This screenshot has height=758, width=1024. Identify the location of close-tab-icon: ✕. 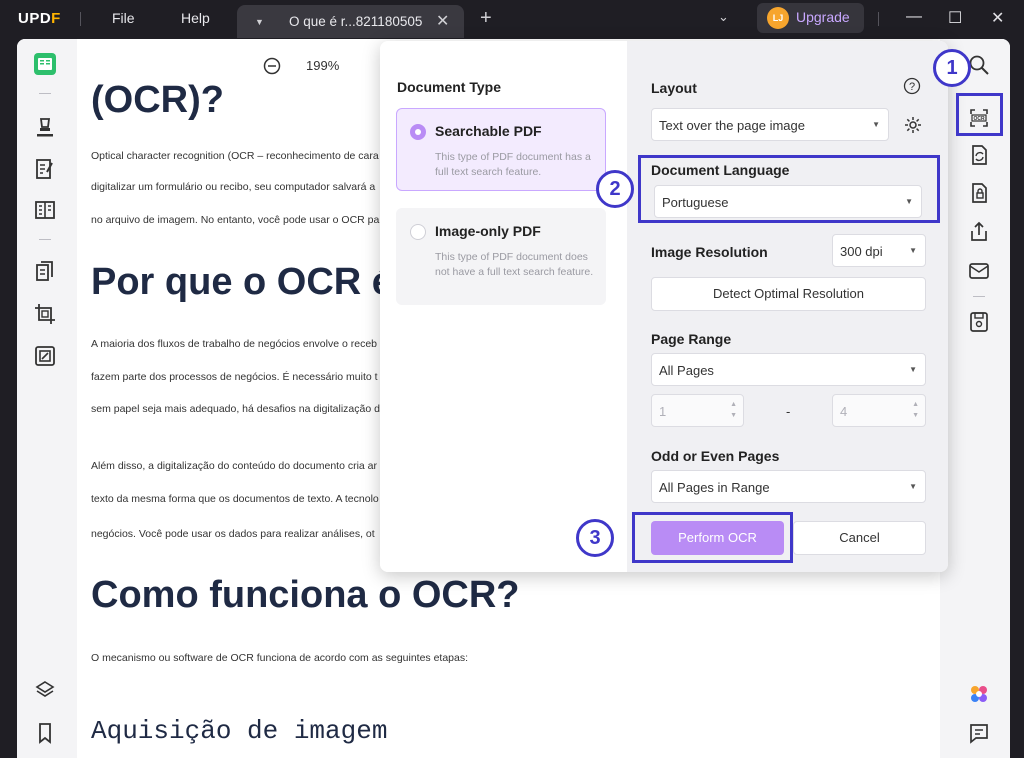
(442, 21).